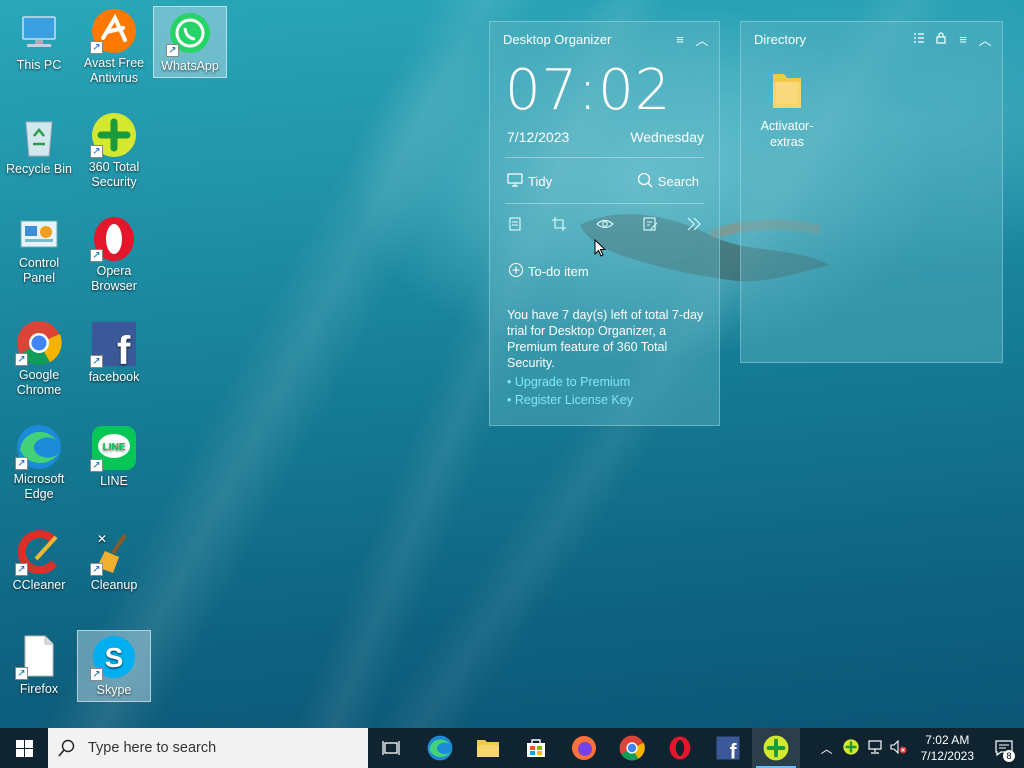  I want to click on skype-icon: S ↗, so click(114, 657).